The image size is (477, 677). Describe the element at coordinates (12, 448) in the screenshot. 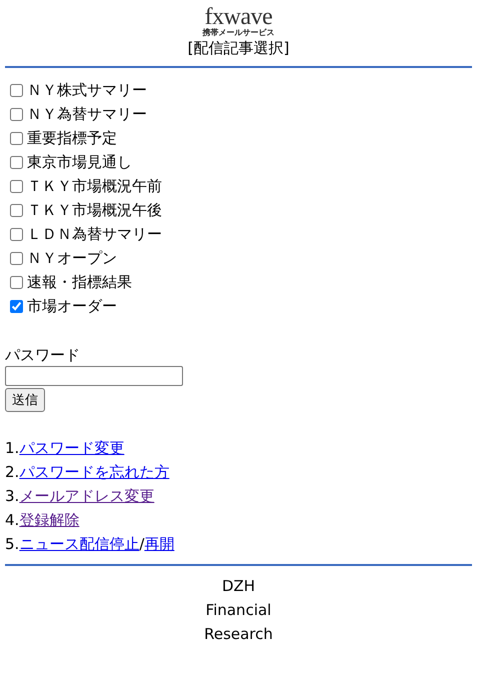

I see `menu-number: 1.` at that location.